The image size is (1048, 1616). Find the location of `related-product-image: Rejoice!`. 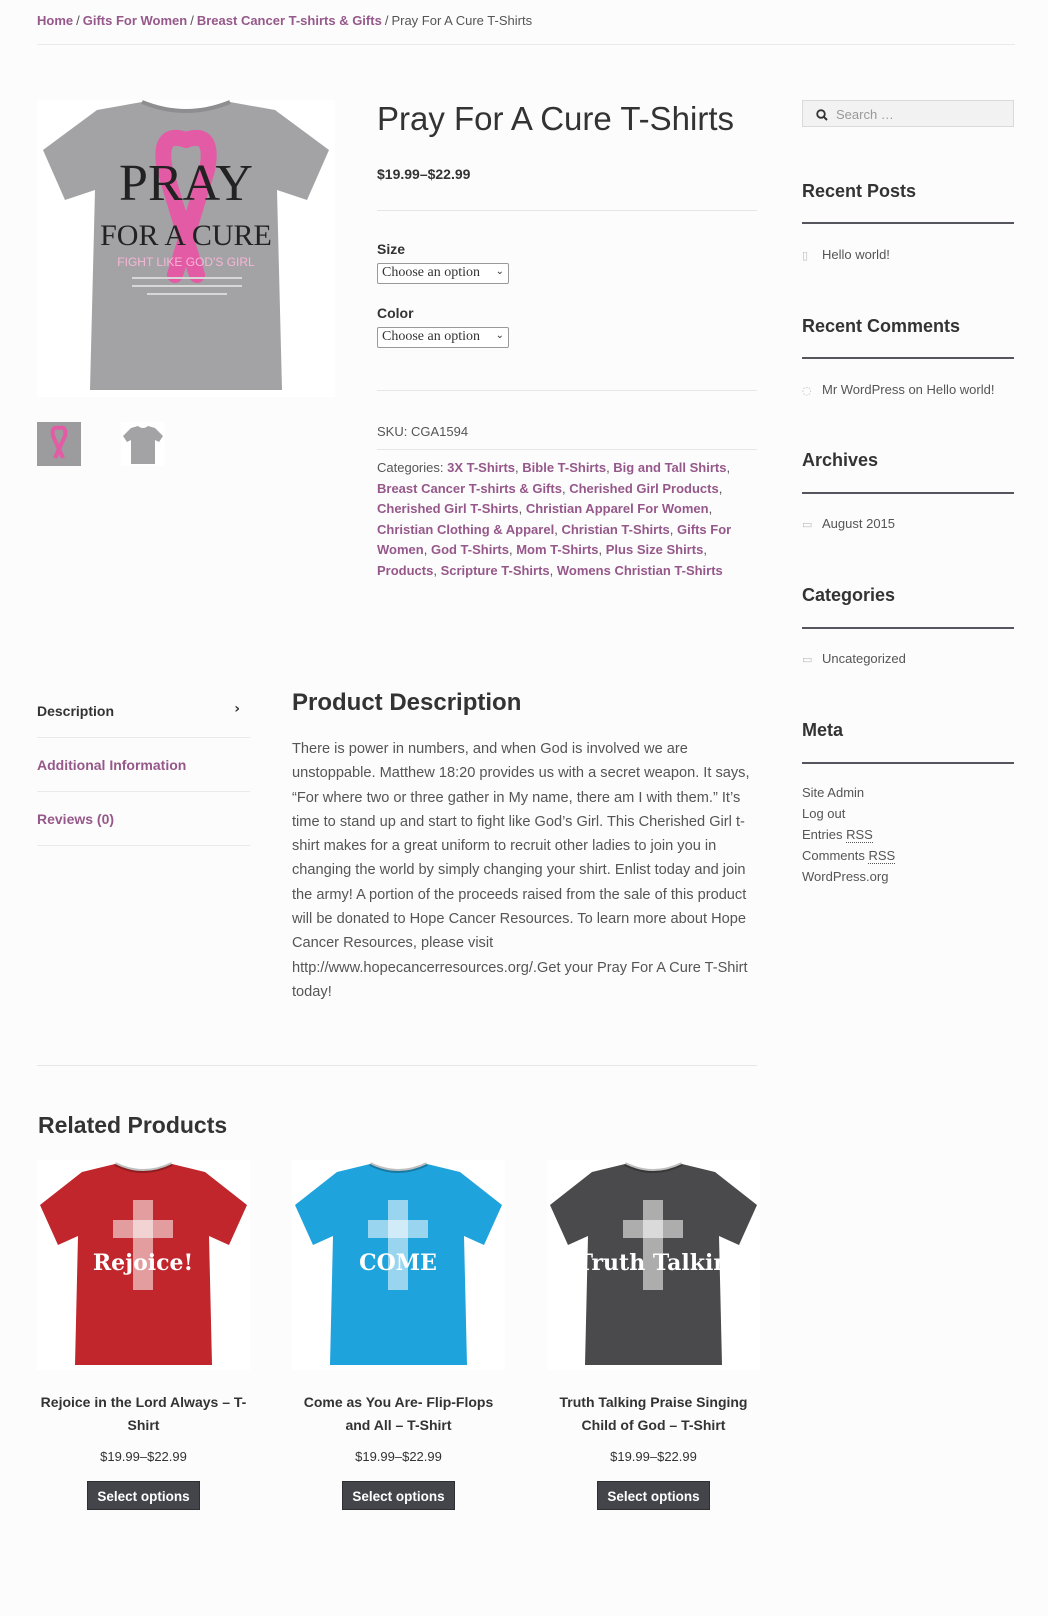

related-product-image: Rejoice! is located at coordinates (143, 1265).